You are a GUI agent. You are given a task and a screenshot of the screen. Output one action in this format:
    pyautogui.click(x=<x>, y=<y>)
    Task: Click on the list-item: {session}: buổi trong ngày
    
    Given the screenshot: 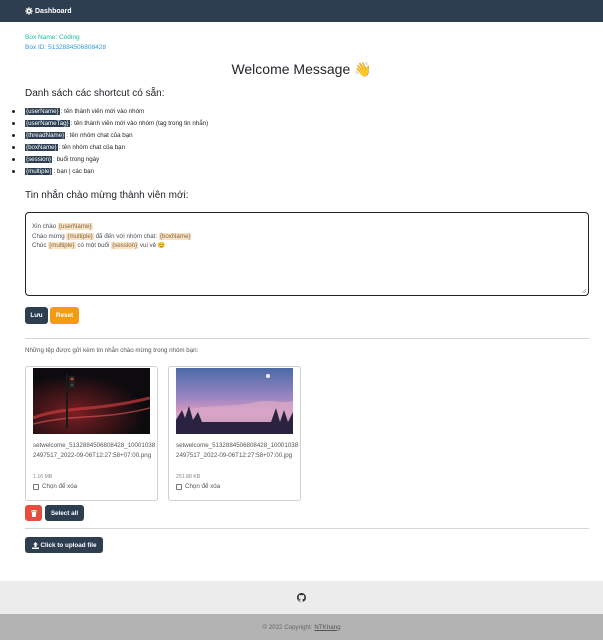 What is the action you would take?
    pyautogui.click(x=109, y=159)
    